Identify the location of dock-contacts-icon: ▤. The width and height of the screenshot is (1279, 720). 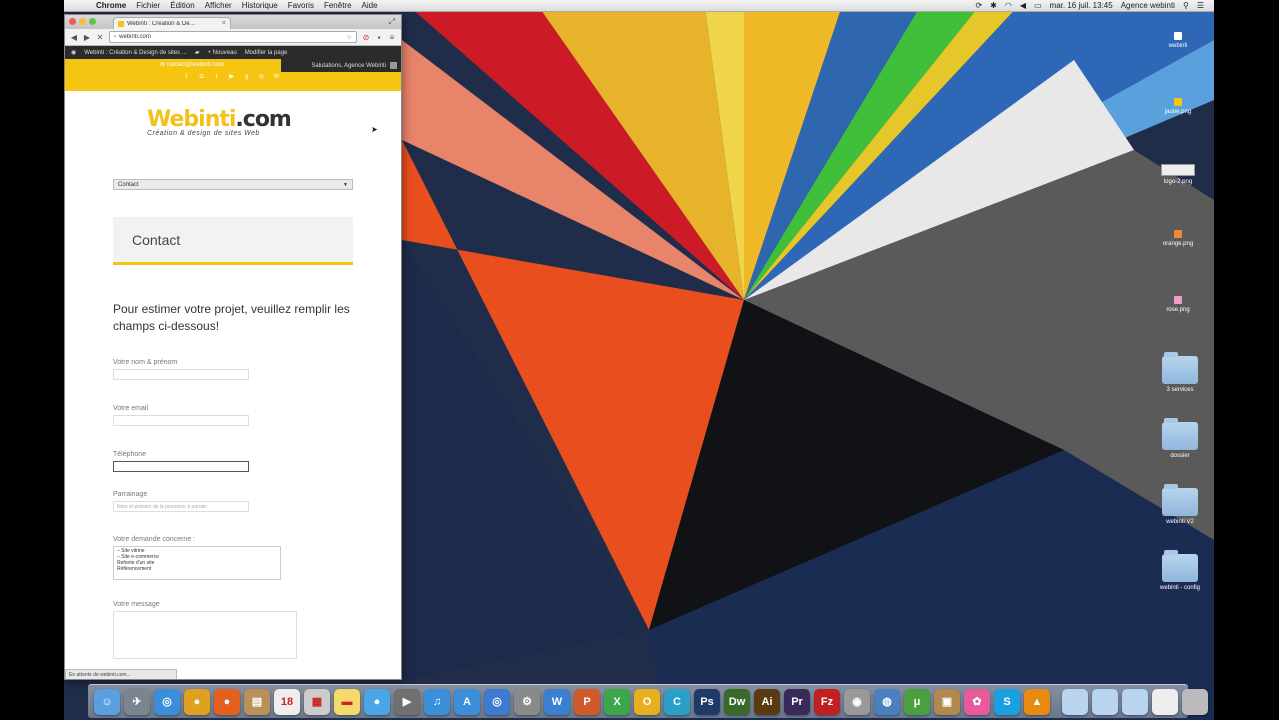
(257, 701).